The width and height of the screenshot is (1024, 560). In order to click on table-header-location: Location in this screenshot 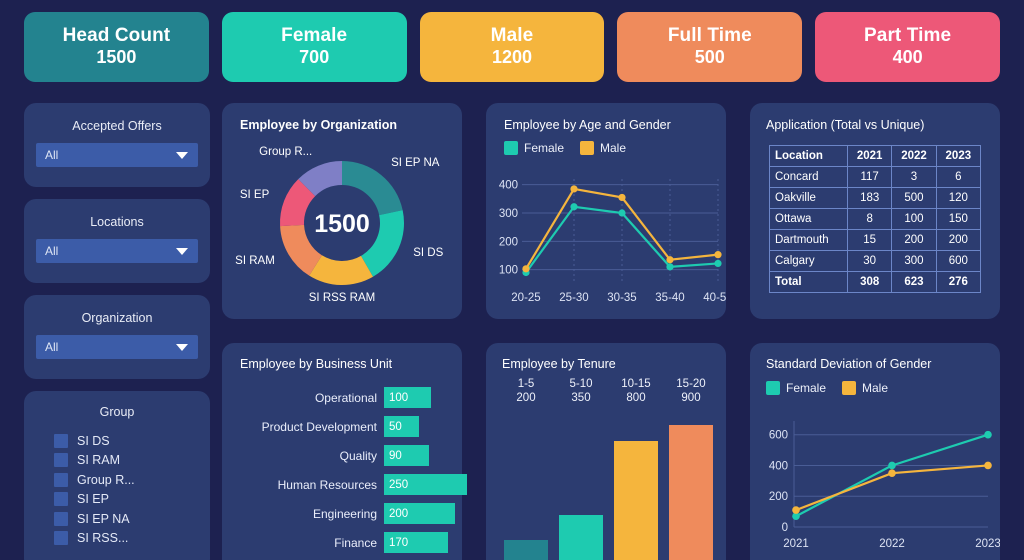, I will do `click(808, 156)`.